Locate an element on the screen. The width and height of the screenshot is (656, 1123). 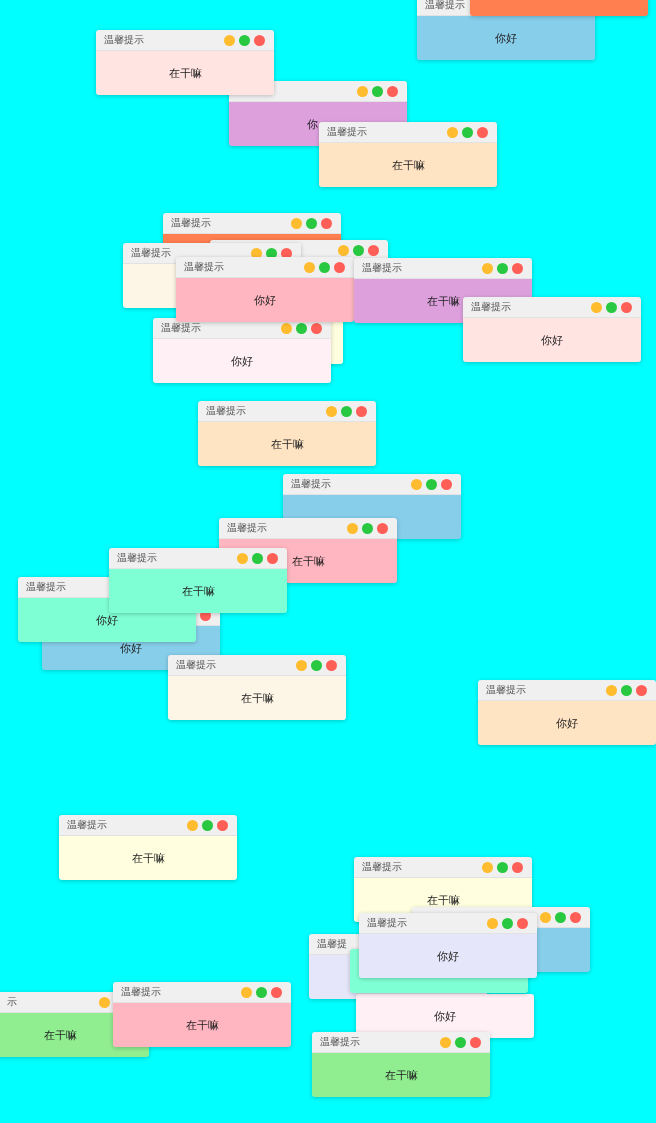
message-text: 你 is located at coordinates (312, 124).